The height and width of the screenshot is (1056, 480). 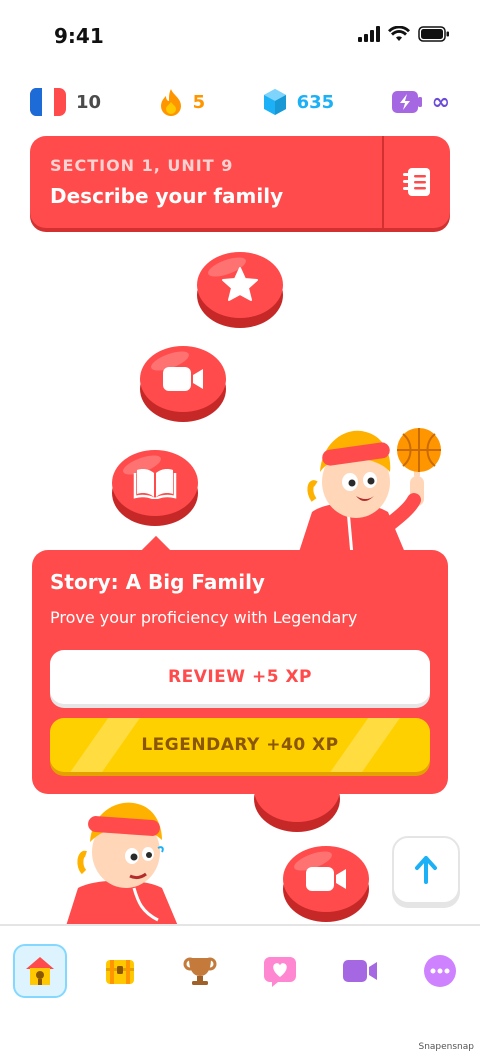 I want to click on streak-stat: 5, so click(x=182, y=102).